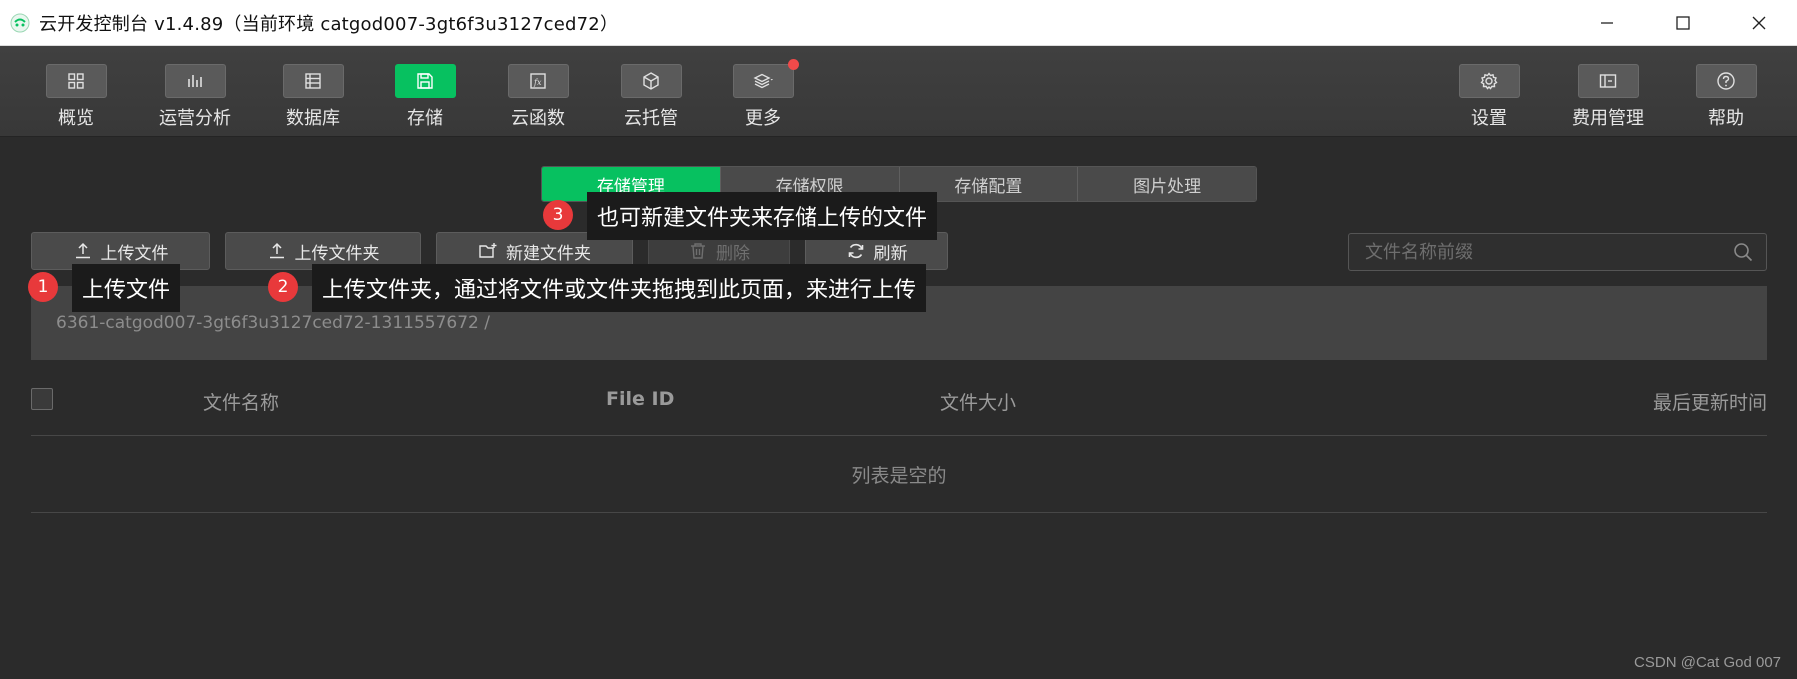 This screenshot has width=1797, height=679. What do you see at coordinates (899, 406) in the screenshot?
I see `table-header: 文件名称 File ID 文件大小 最后更新时间` at bounding box center [899, 406].